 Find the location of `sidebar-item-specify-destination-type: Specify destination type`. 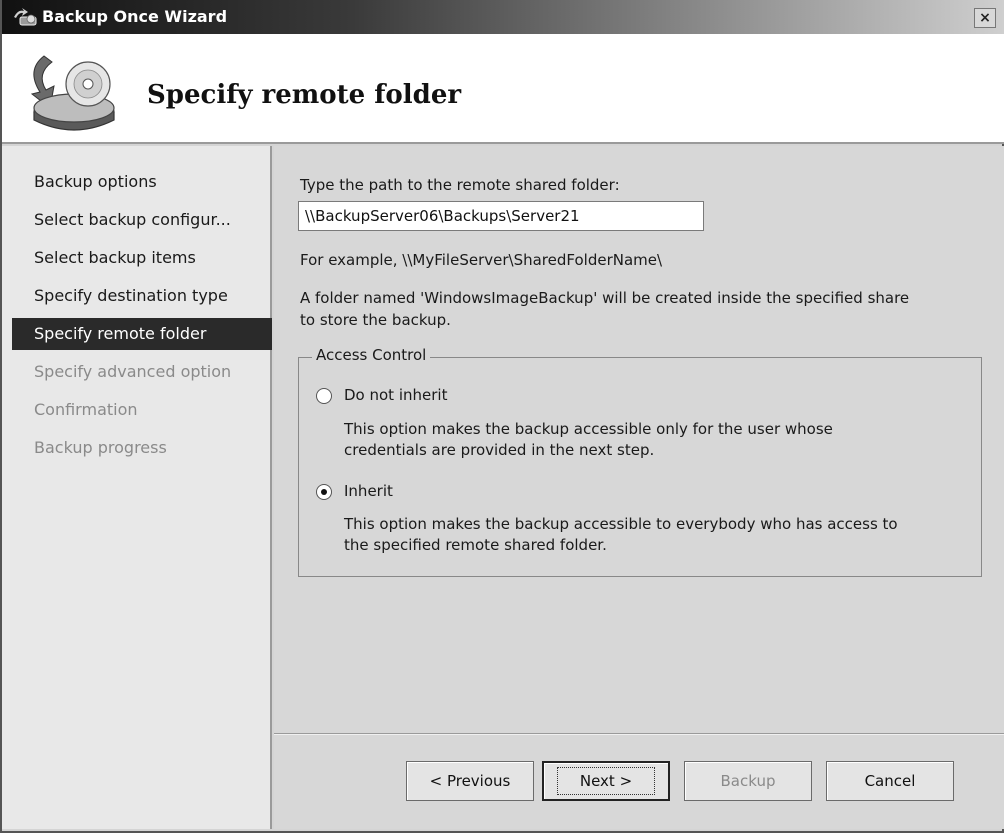

sidebar-item-specify-destination-type: Specify destination type is located at coordinates (142, 296).